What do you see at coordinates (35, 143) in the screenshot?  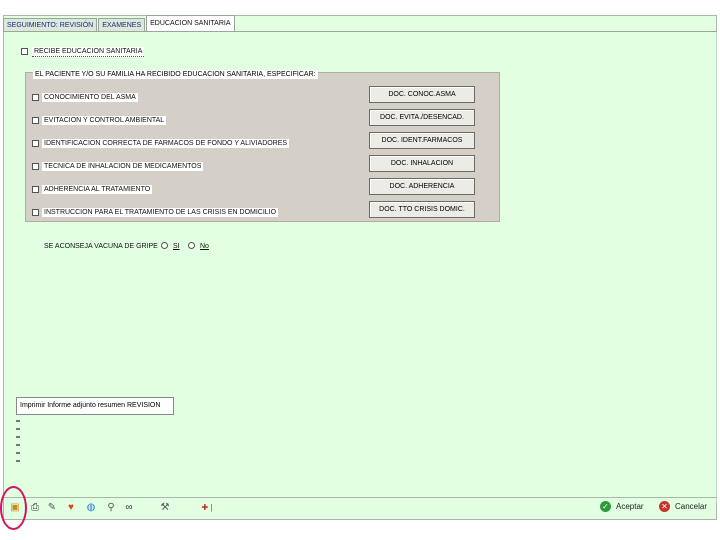 I see `item-checkbox-identificacion` at bounding box center [35, 143].